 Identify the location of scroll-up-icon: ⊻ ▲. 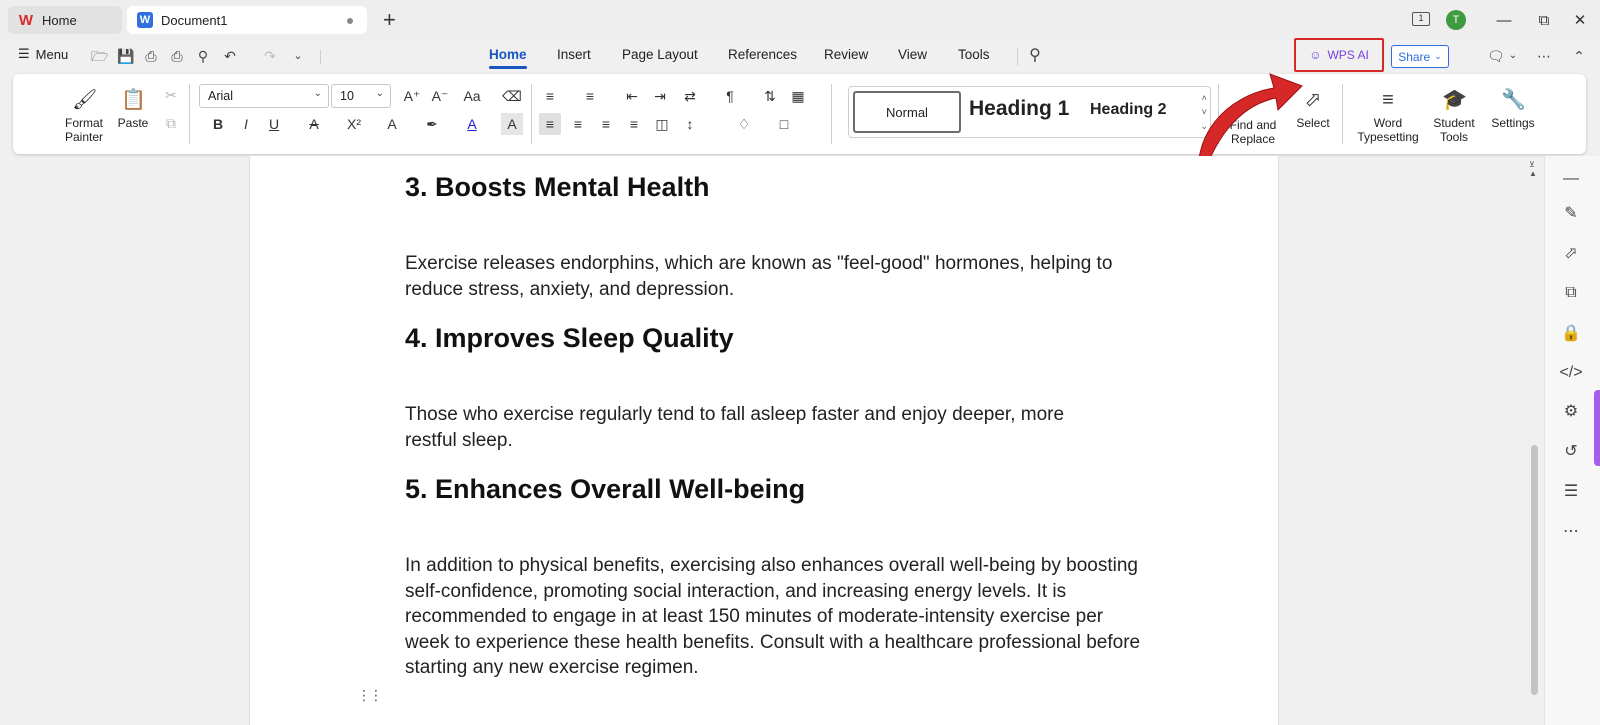
(1533, 169).